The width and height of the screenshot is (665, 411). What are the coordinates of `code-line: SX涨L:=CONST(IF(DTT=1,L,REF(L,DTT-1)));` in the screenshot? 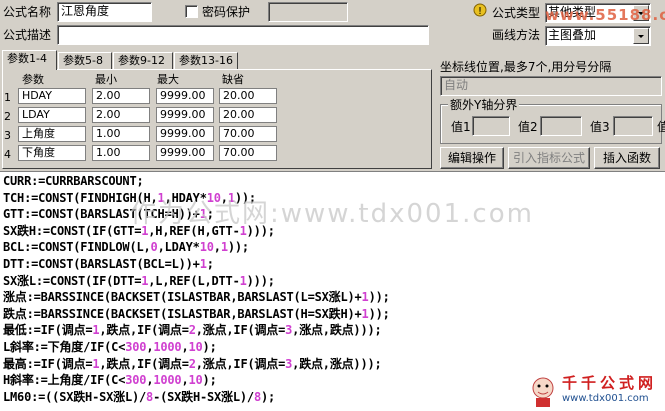 It's located at (139, 280).